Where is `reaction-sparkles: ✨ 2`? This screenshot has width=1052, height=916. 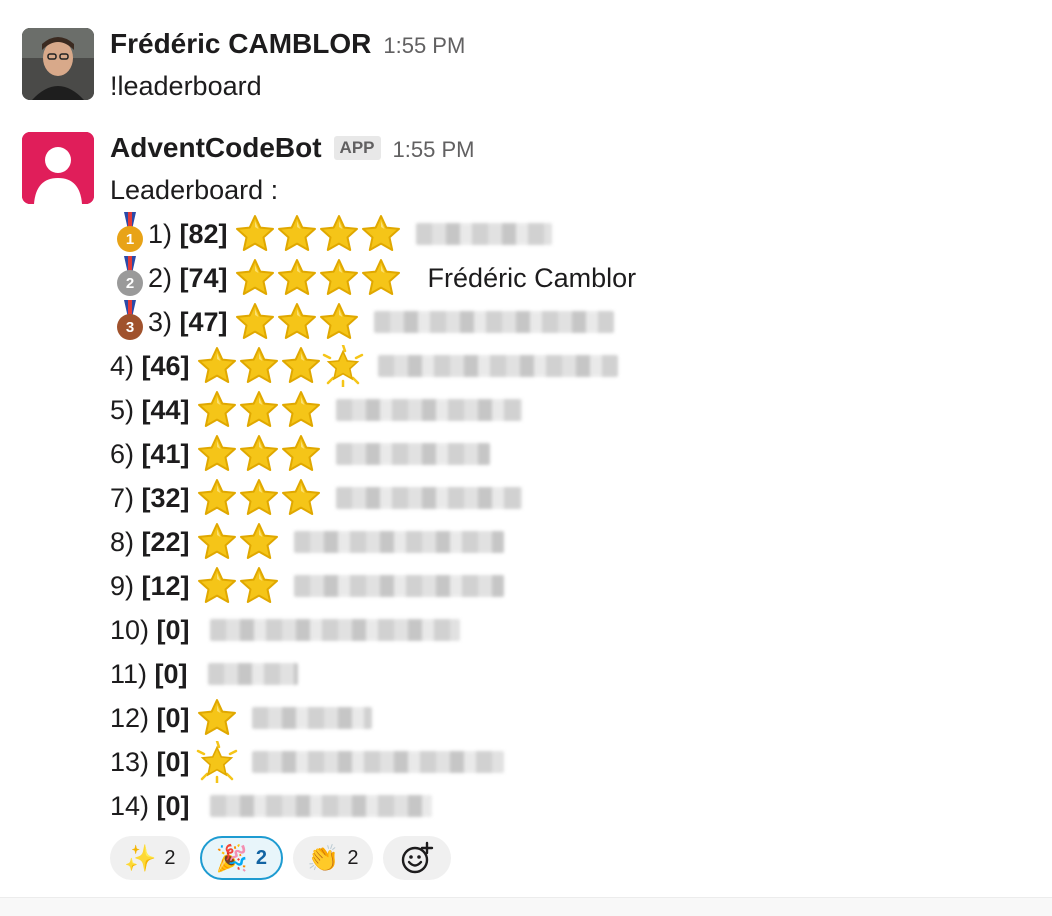 reaction-sparkles: ✨ 2 is located at coordinates (150, 858).